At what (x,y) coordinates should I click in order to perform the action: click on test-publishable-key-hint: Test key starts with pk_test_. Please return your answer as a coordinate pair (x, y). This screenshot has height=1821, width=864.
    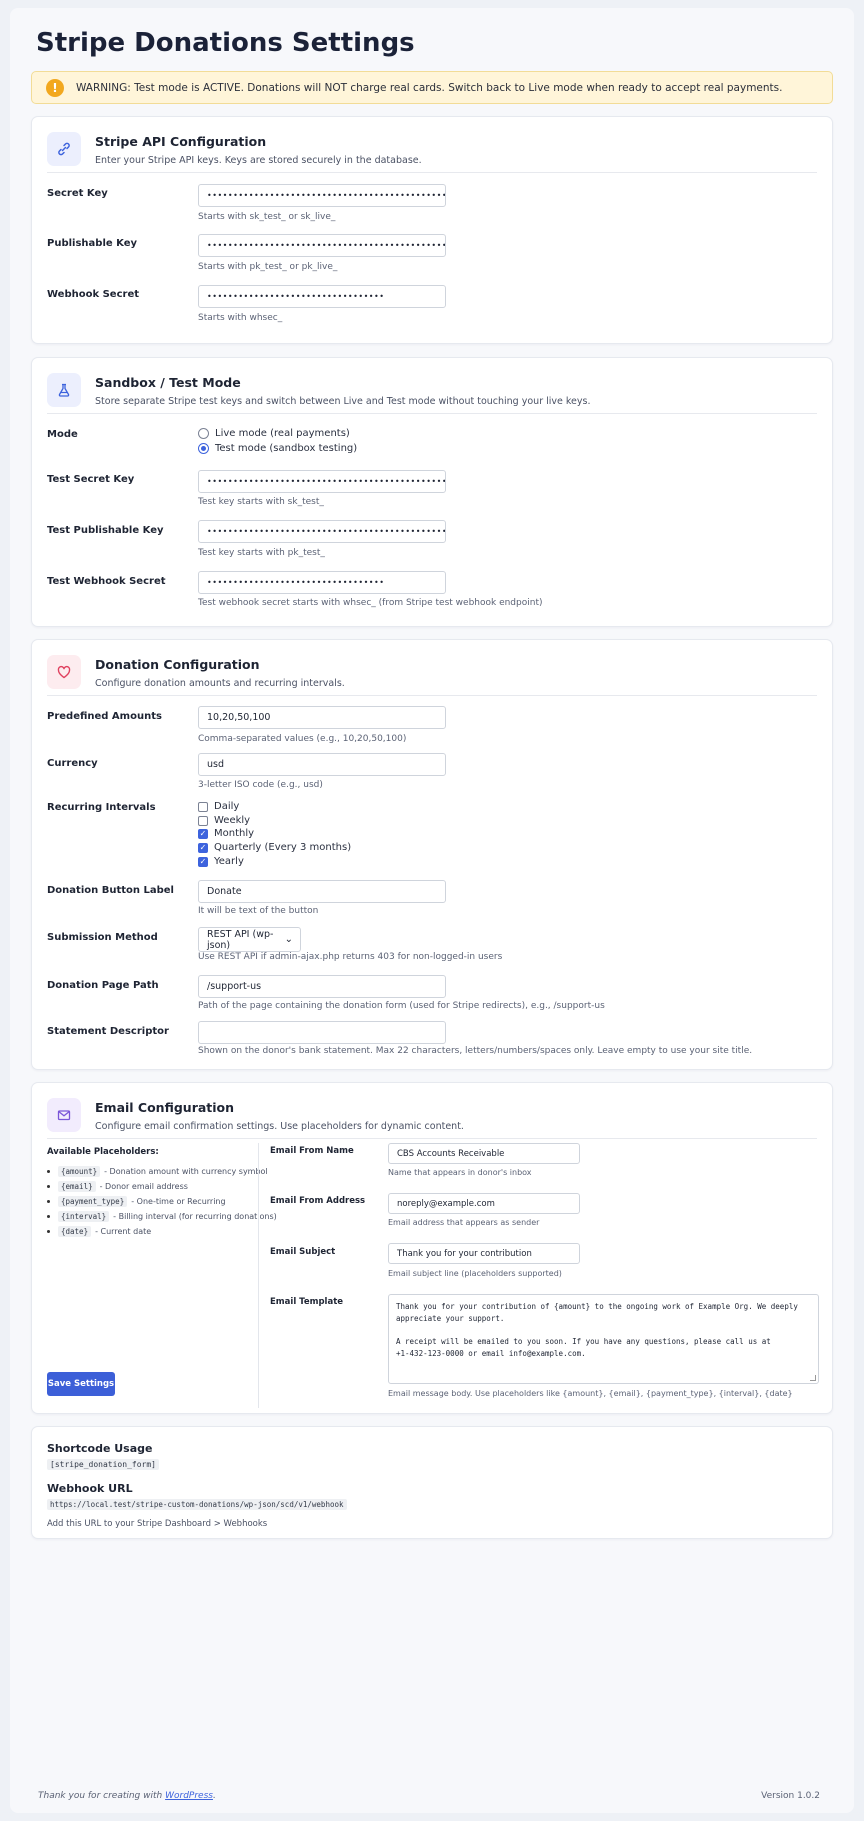
    Looking at the image, I should click on (261, 553).